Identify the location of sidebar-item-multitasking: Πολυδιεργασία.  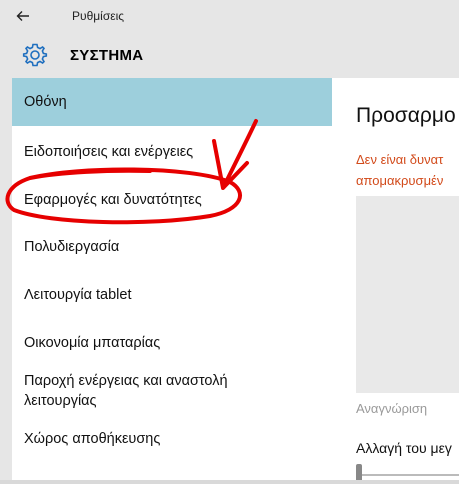
(172, 247).